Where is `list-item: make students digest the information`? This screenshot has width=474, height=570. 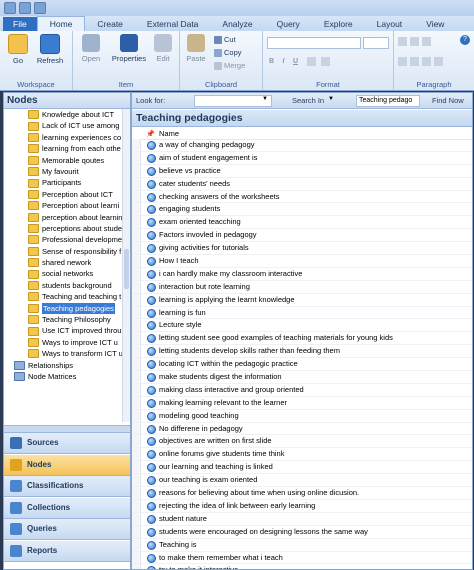
list-item: make students digest the information is located at coordinates (302, 377).